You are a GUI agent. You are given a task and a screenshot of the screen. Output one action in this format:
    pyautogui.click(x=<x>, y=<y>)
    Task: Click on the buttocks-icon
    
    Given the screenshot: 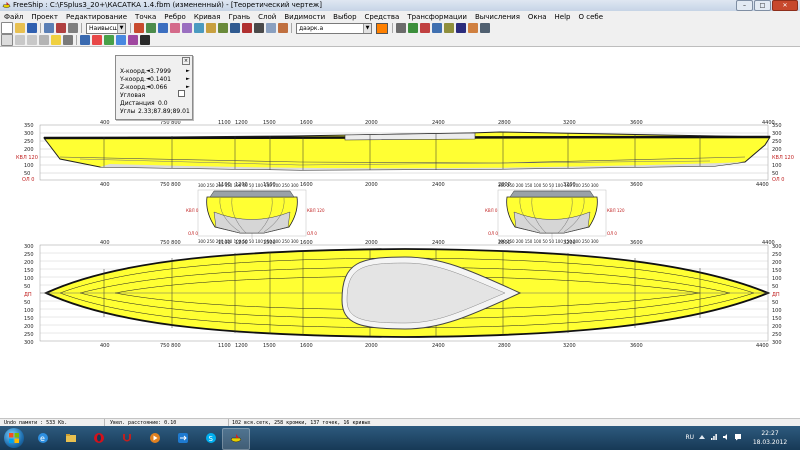 What is the action you would take?
    pyautogui.click(x=109, y=40)
    